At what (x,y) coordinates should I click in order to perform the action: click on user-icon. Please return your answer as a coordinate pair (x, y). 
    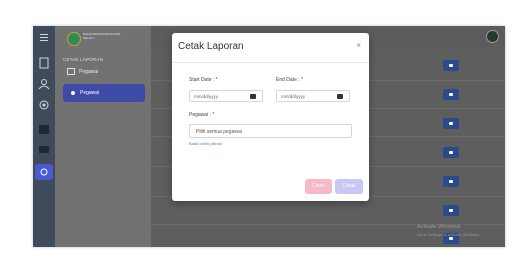
    Looking at the image, I should click on (44, 83).